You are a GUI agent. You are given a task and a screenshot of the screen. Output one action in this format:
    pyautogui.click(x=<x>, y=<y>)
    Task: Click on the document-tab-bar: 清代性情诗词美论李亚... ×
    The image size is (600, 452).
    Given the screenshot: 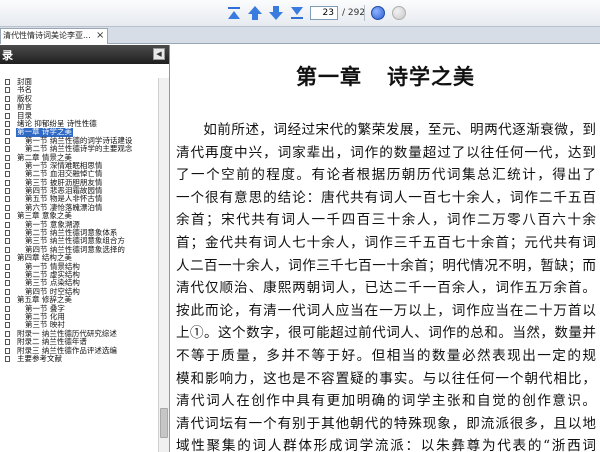 What is the action you would take?
    pyautogui.click(x=300, y=35)
    